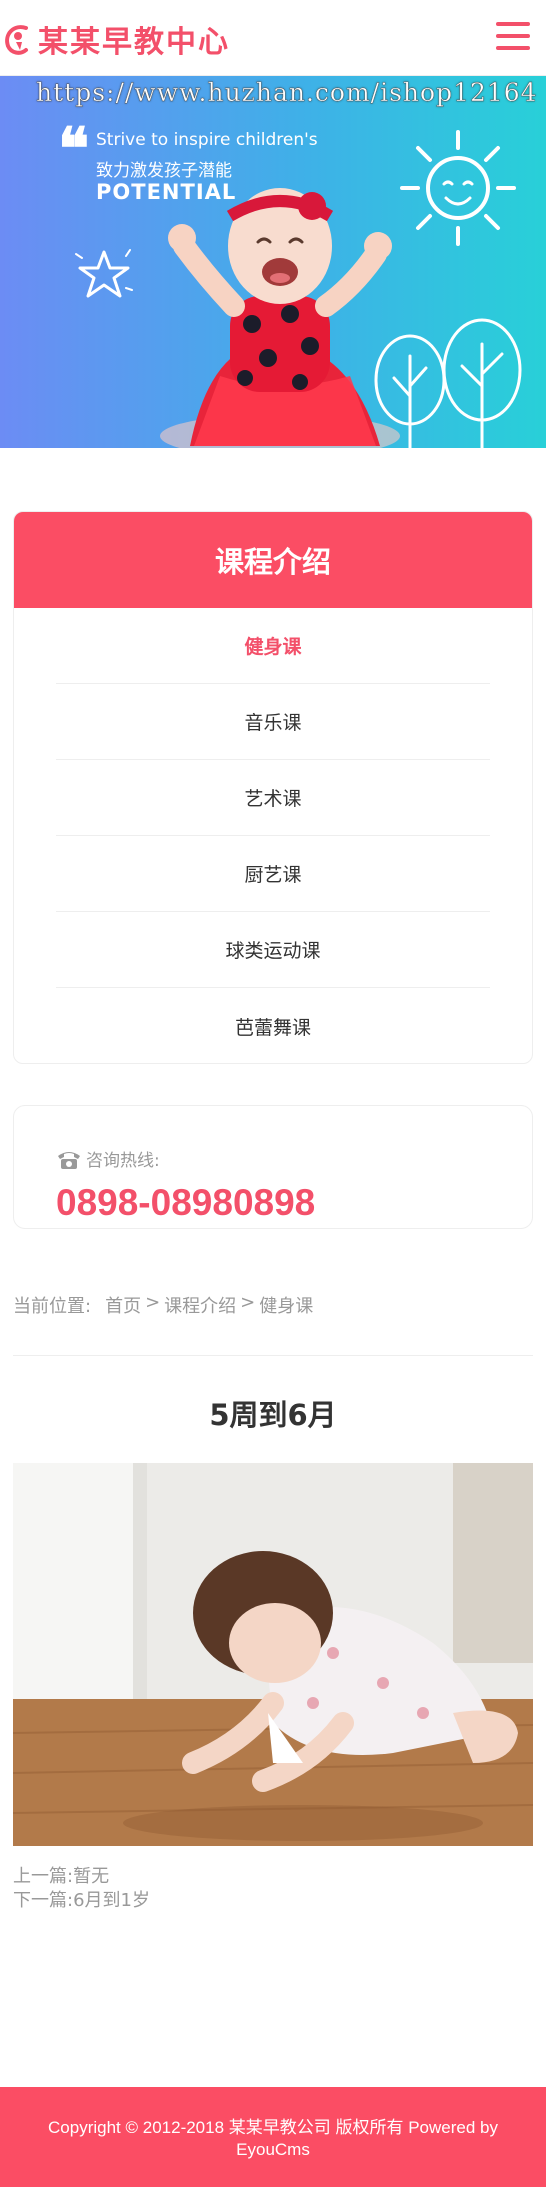 Image resolution: width=546 pixels, height=2187 pixels. What do you see at coordinates (273, 1355) in the screenshot?
I see `divider` at bounding box center [273, 1355].